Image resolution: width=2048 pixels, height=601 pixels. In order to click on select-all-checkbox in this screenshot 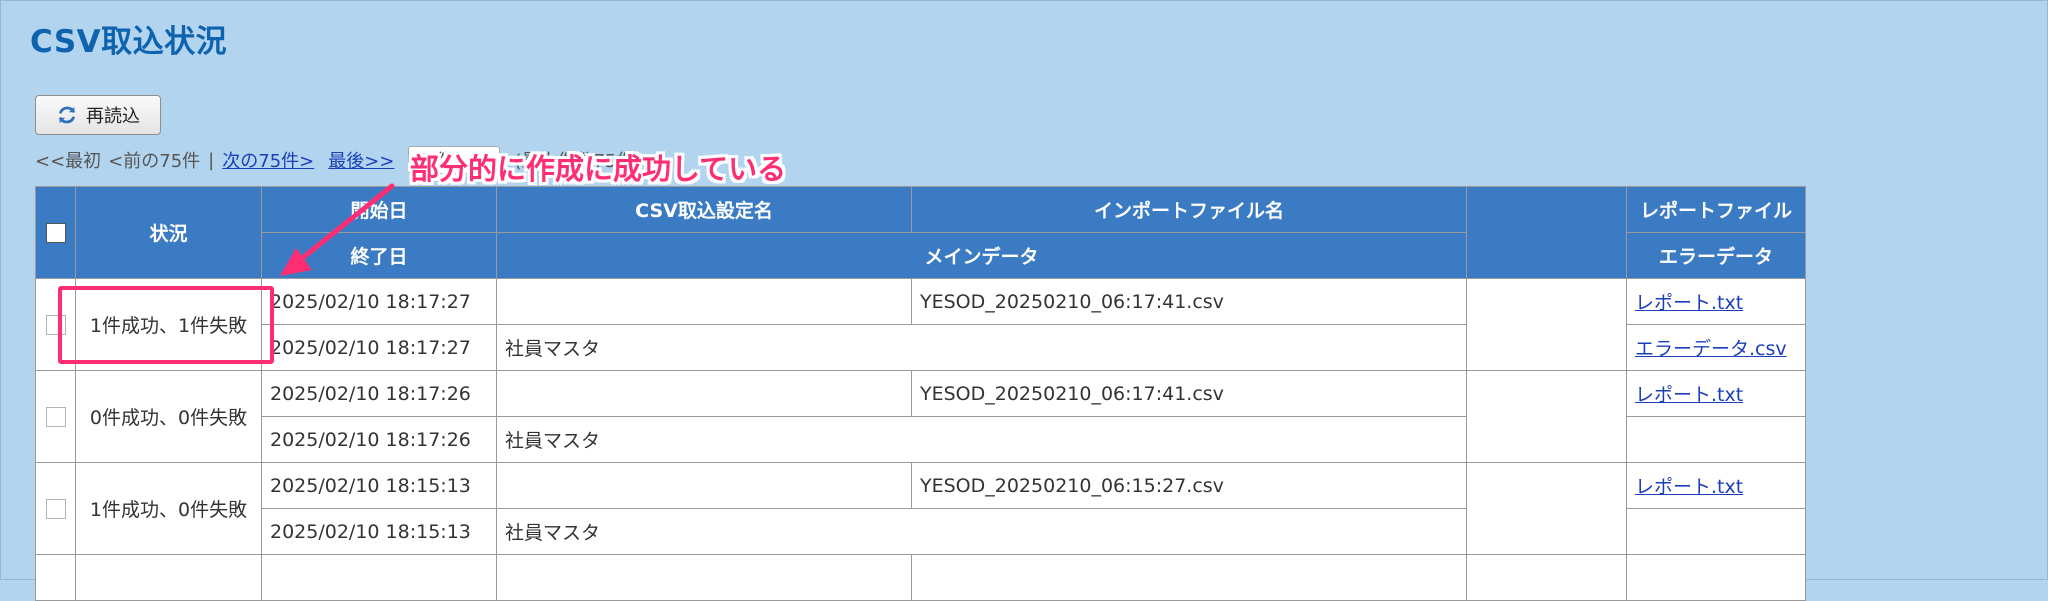, I will do `click(55, 233)`.